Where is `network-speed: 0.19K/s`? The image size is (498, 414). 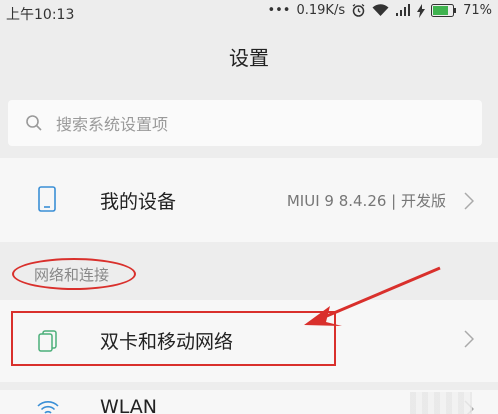
network-speed: 0.19K/s is located at coordinates (321, 10).